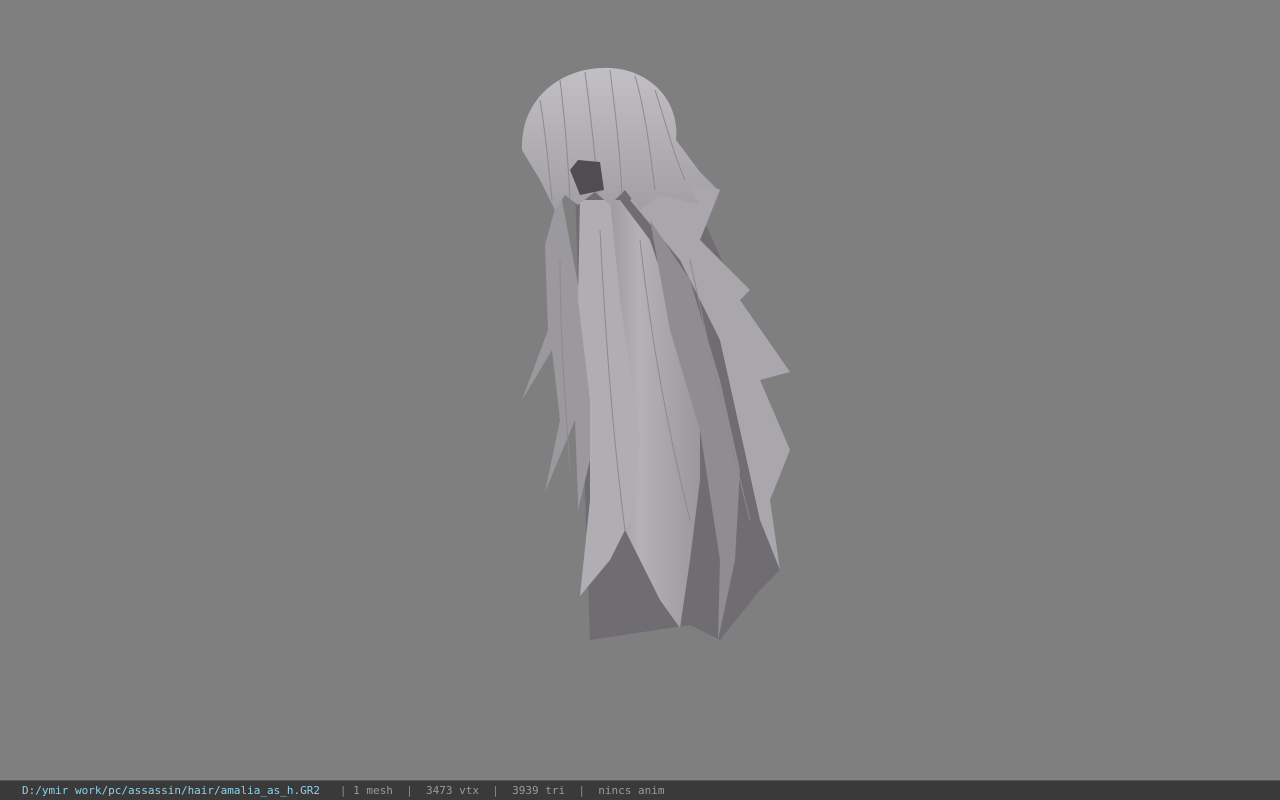 Image resolution: width=1280 pixels, height=800 pixels. Describe the element at coordinates (373, 790) in the screenshot. I see `mesh-count-label: 1 mesh` at that location.